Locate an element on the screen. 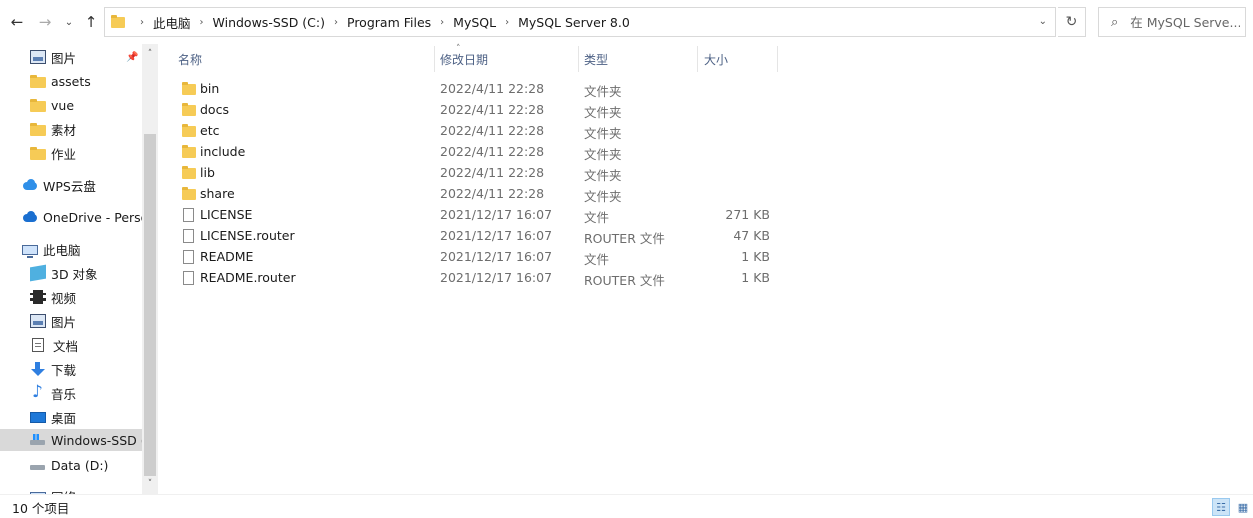 The image size is (1253, 518). up-button: ↑ is located at coordinates (91, 22).